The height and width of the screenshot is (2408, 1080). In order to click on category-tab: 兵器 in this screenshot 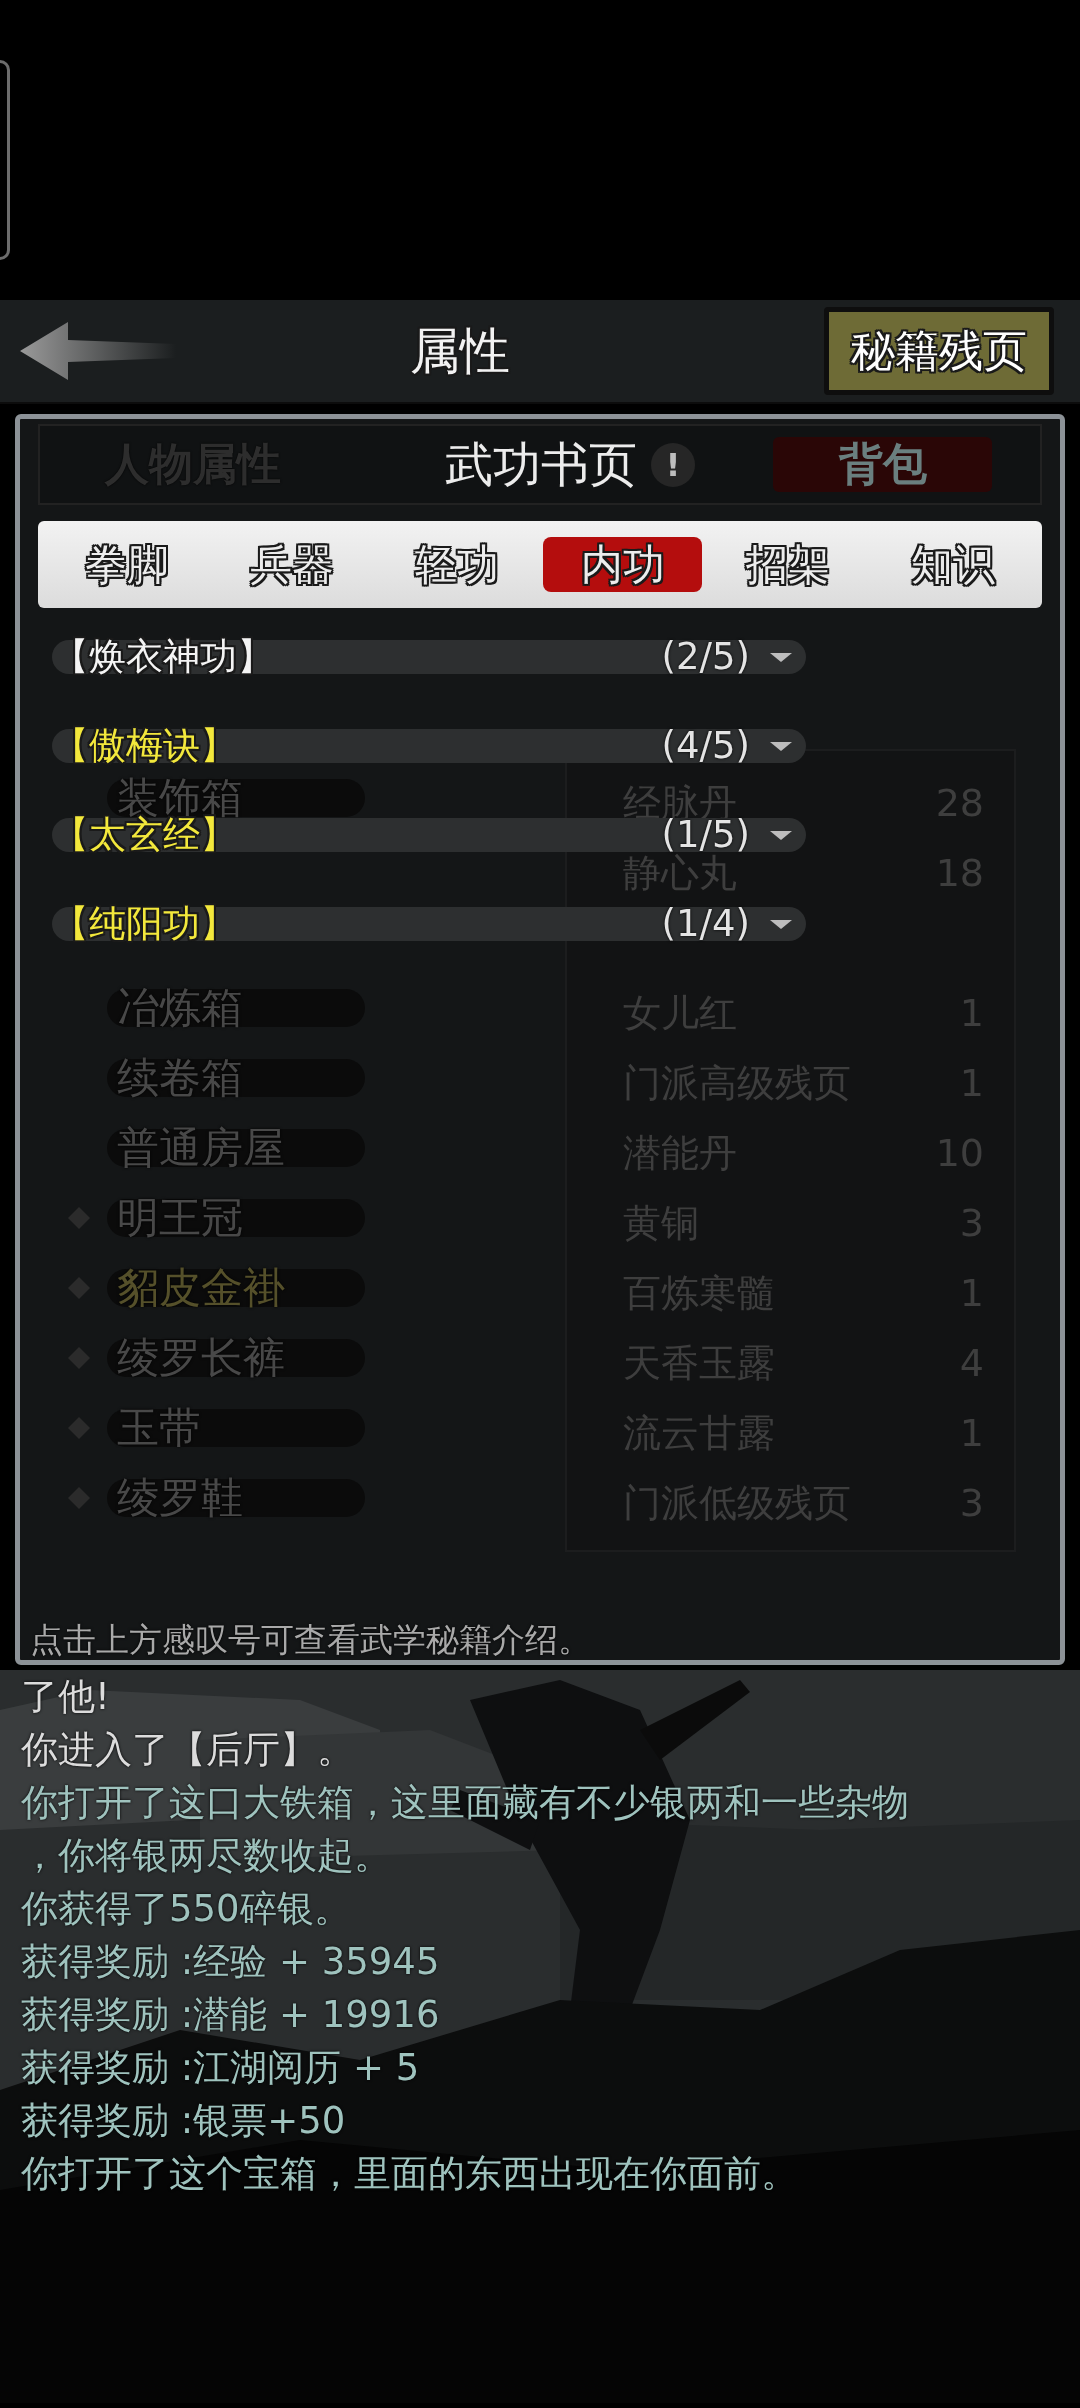, I will do `click(292, 564)`.